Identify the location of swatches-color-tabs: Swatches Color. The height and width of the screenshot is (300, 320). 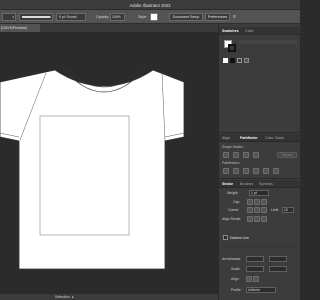
(260, 31).